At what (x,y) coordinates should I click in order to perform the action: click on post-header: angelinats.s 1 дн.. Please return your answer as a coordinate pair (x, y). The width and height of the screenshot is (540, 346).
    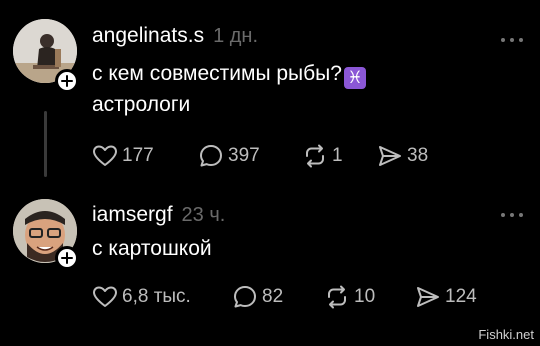
    Looking at the image, I should click on (175, 36).